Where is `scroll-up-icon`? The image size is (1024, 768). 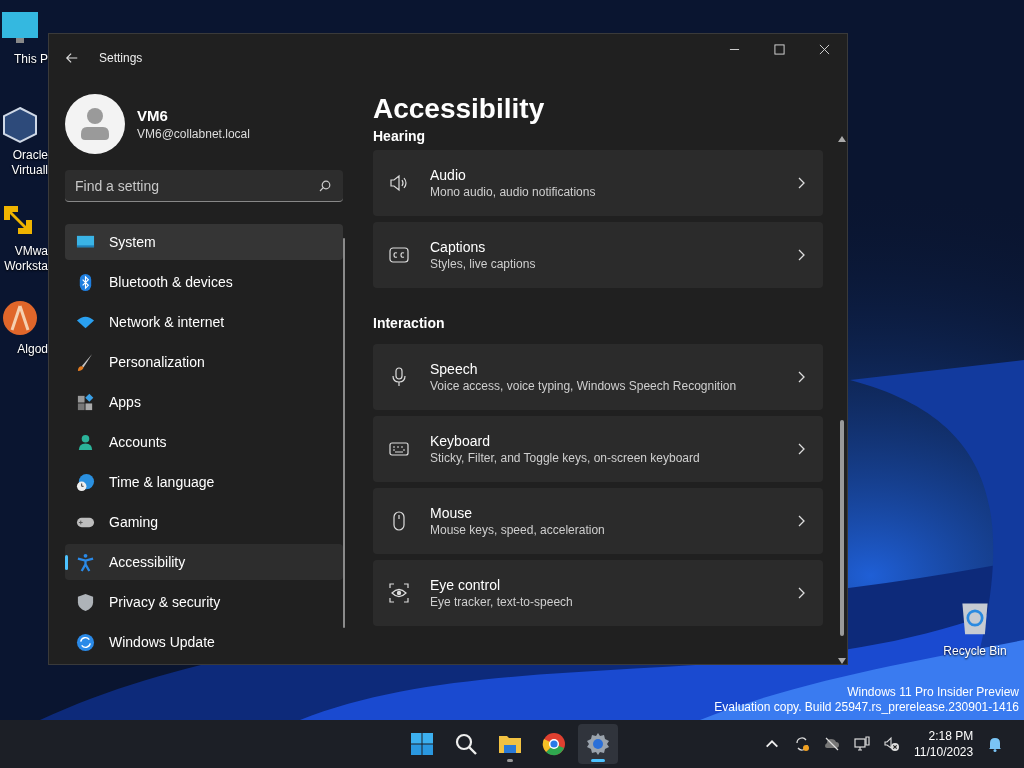
scroll-up-icon is located at coordinates (842, 139).